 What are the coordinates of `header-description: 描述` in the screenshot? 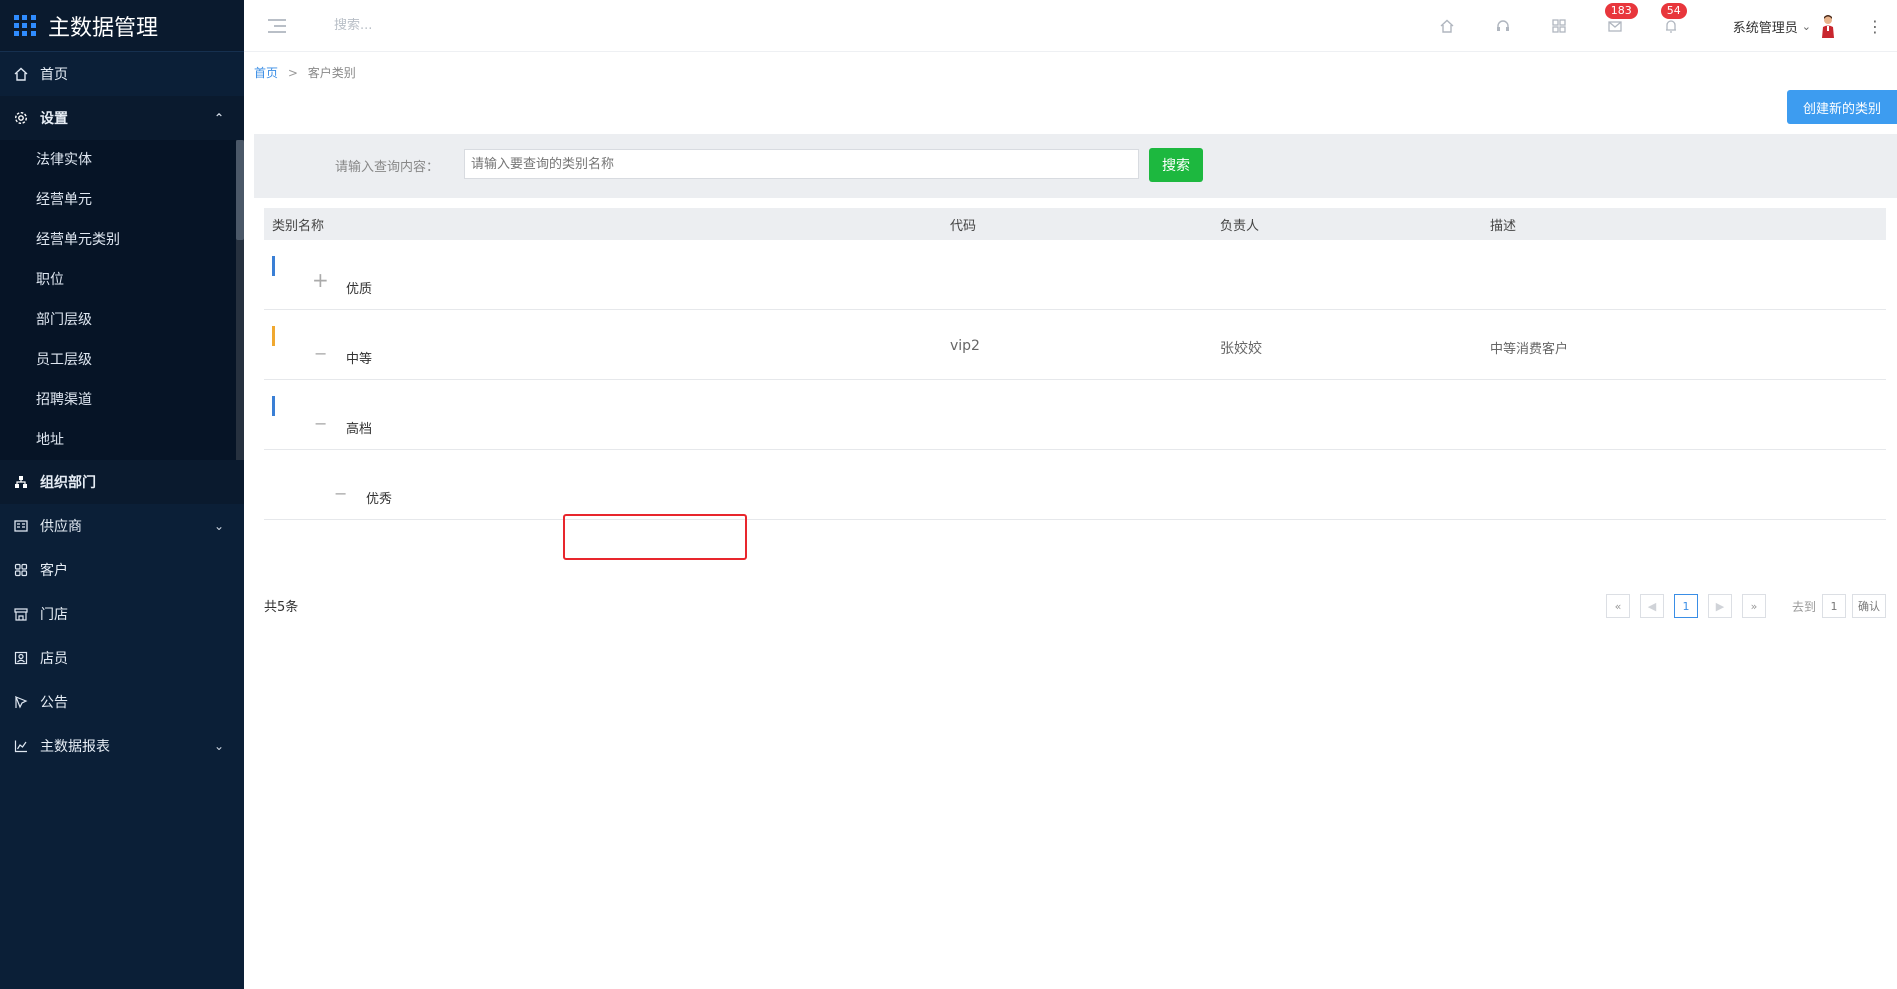 It's located at (1503, 226).